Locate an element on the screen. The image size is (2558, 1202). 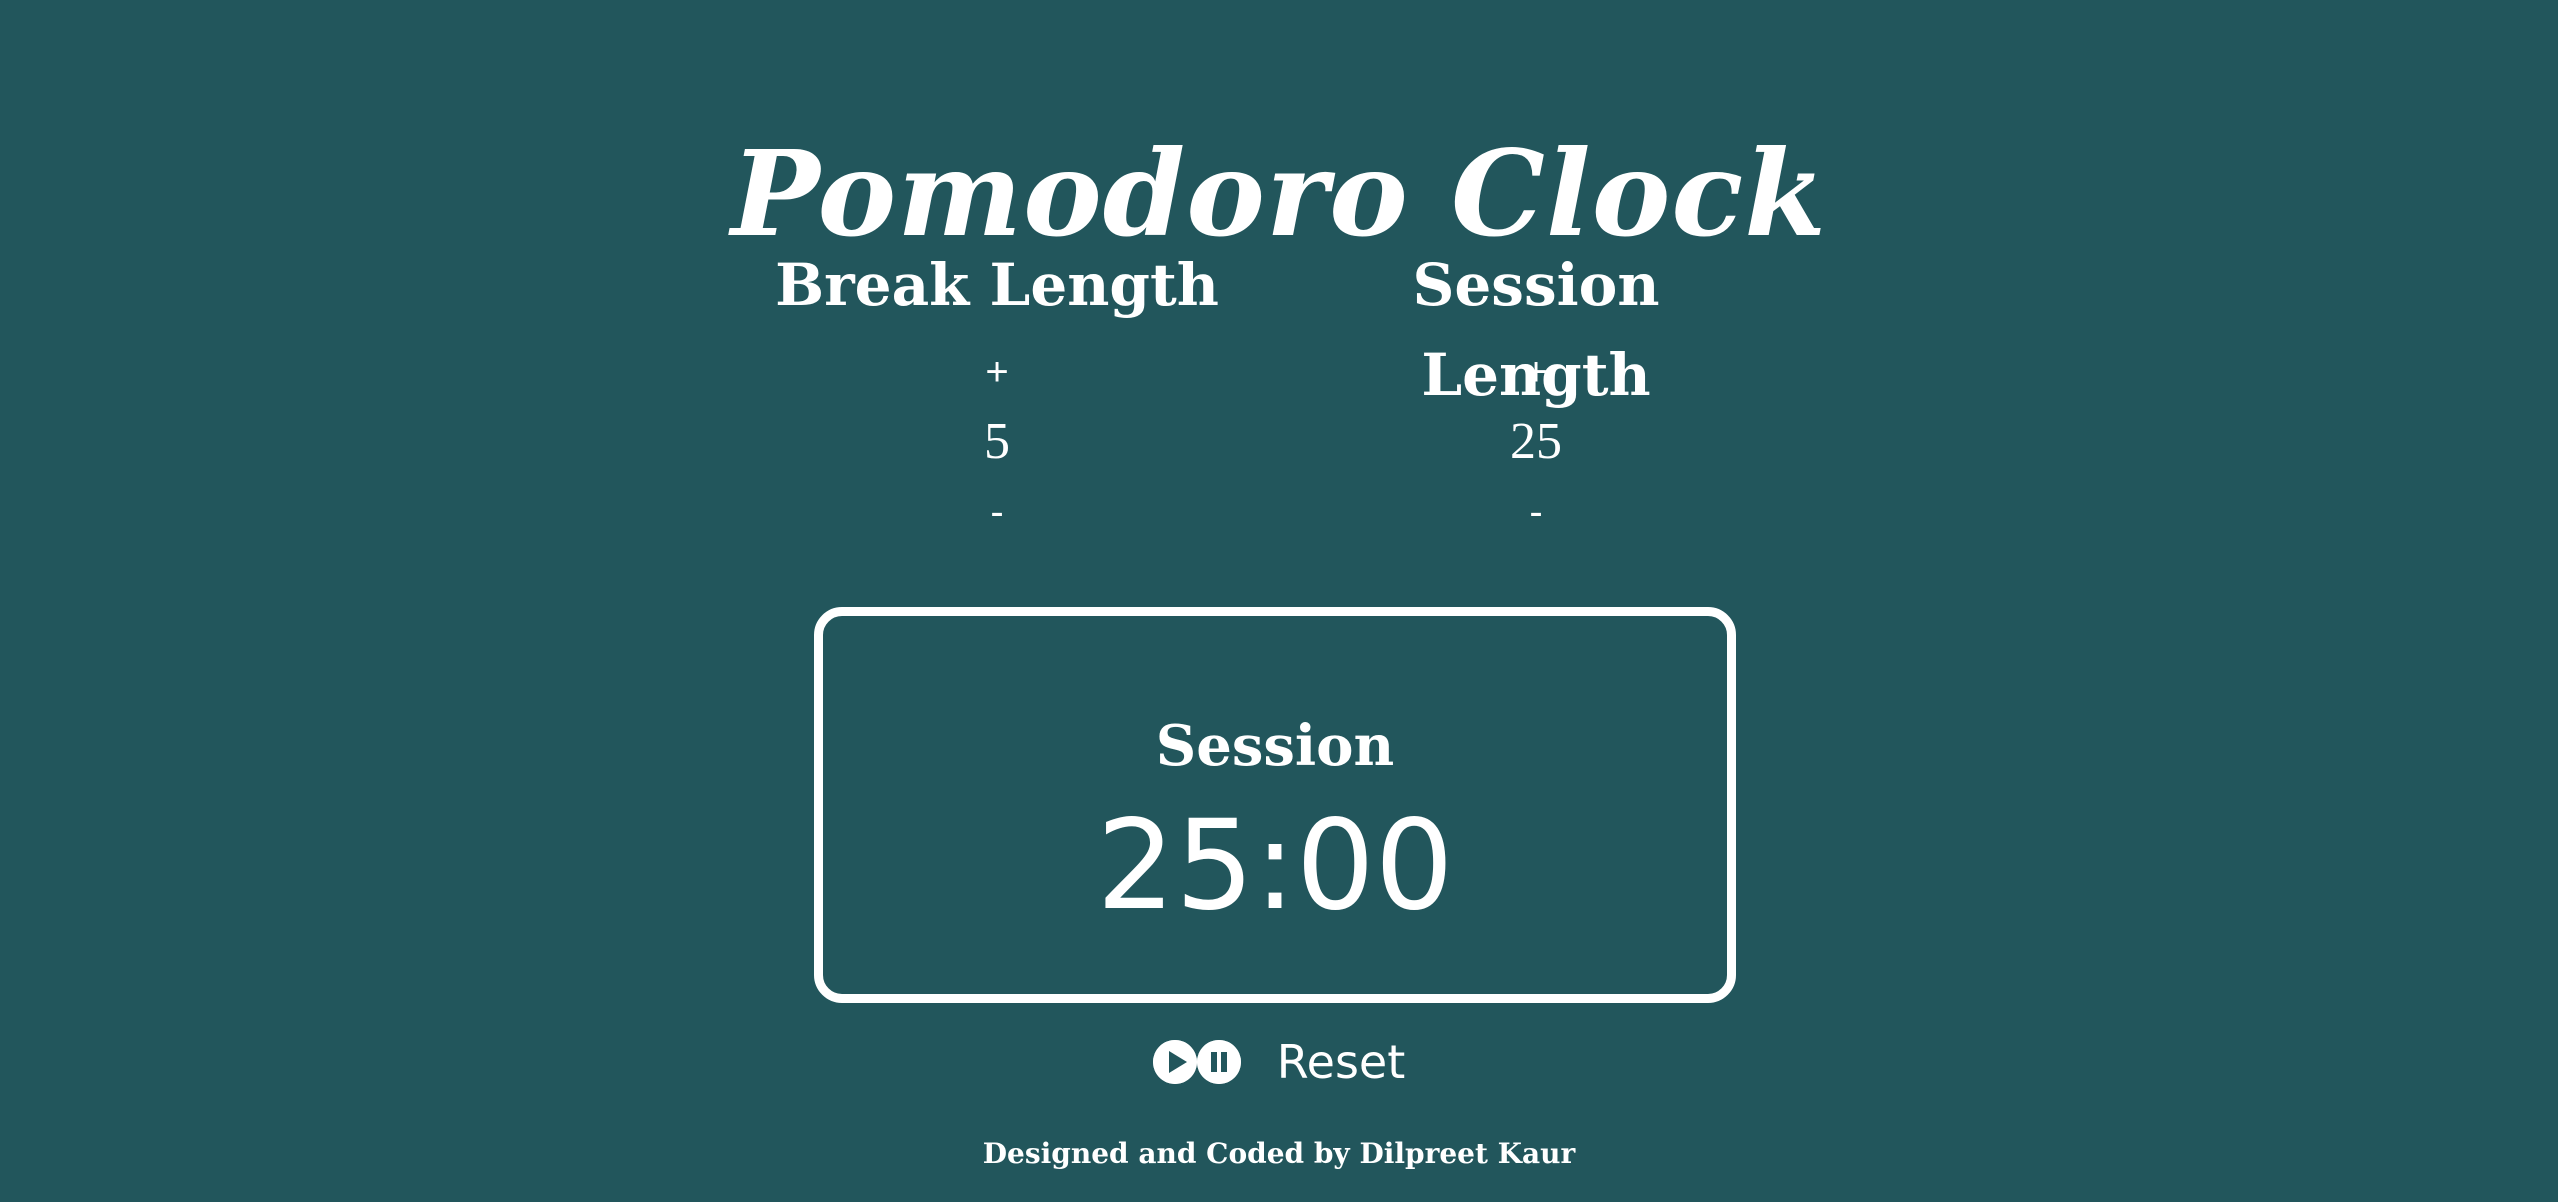
play-icon is located at coordinates (1174, 1062).